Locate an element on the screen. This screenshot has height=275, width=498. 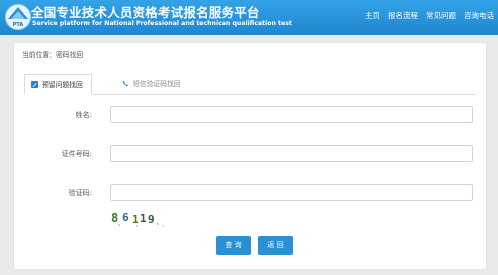
pta-logo-icon: PTA is located at coordinates (18, 17).